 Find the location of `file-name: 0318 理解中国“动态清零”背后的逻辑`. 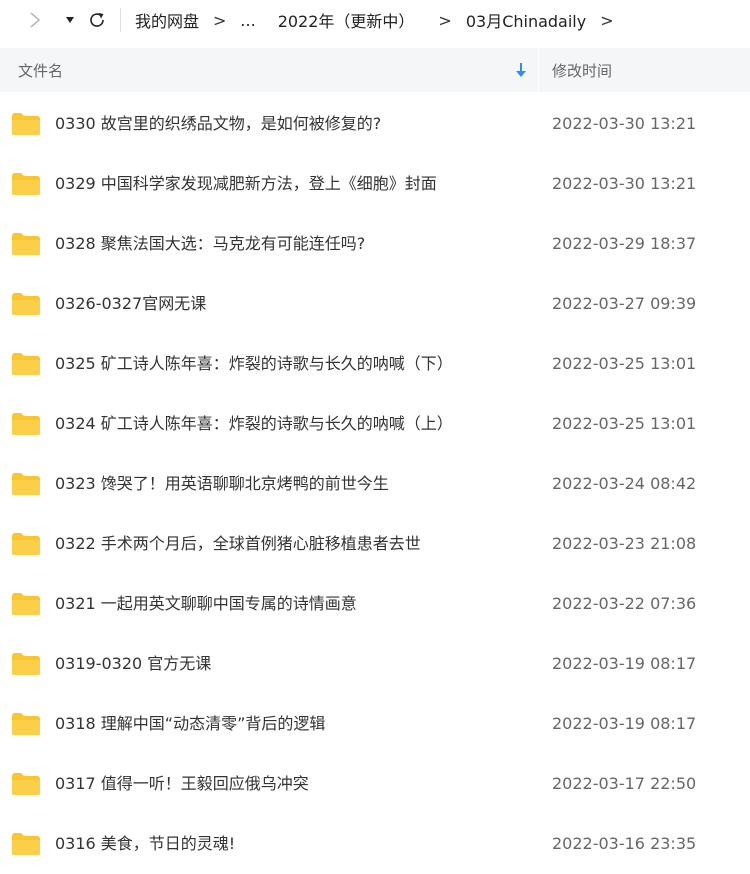

file-name: 0318 理解中国“动态清零”背后的逻辑 is located at coordinates (190, 723).